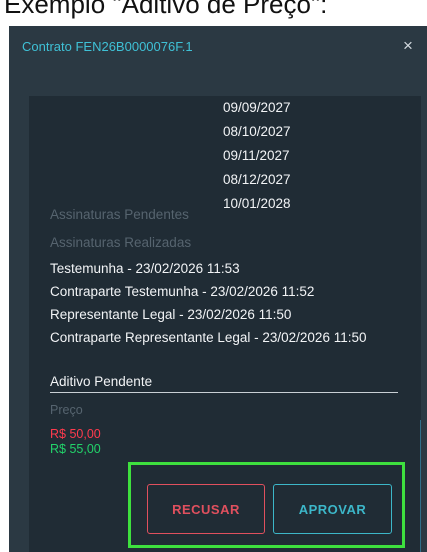  I want to click on date-item: 10/01/2028, so click(257, 203).